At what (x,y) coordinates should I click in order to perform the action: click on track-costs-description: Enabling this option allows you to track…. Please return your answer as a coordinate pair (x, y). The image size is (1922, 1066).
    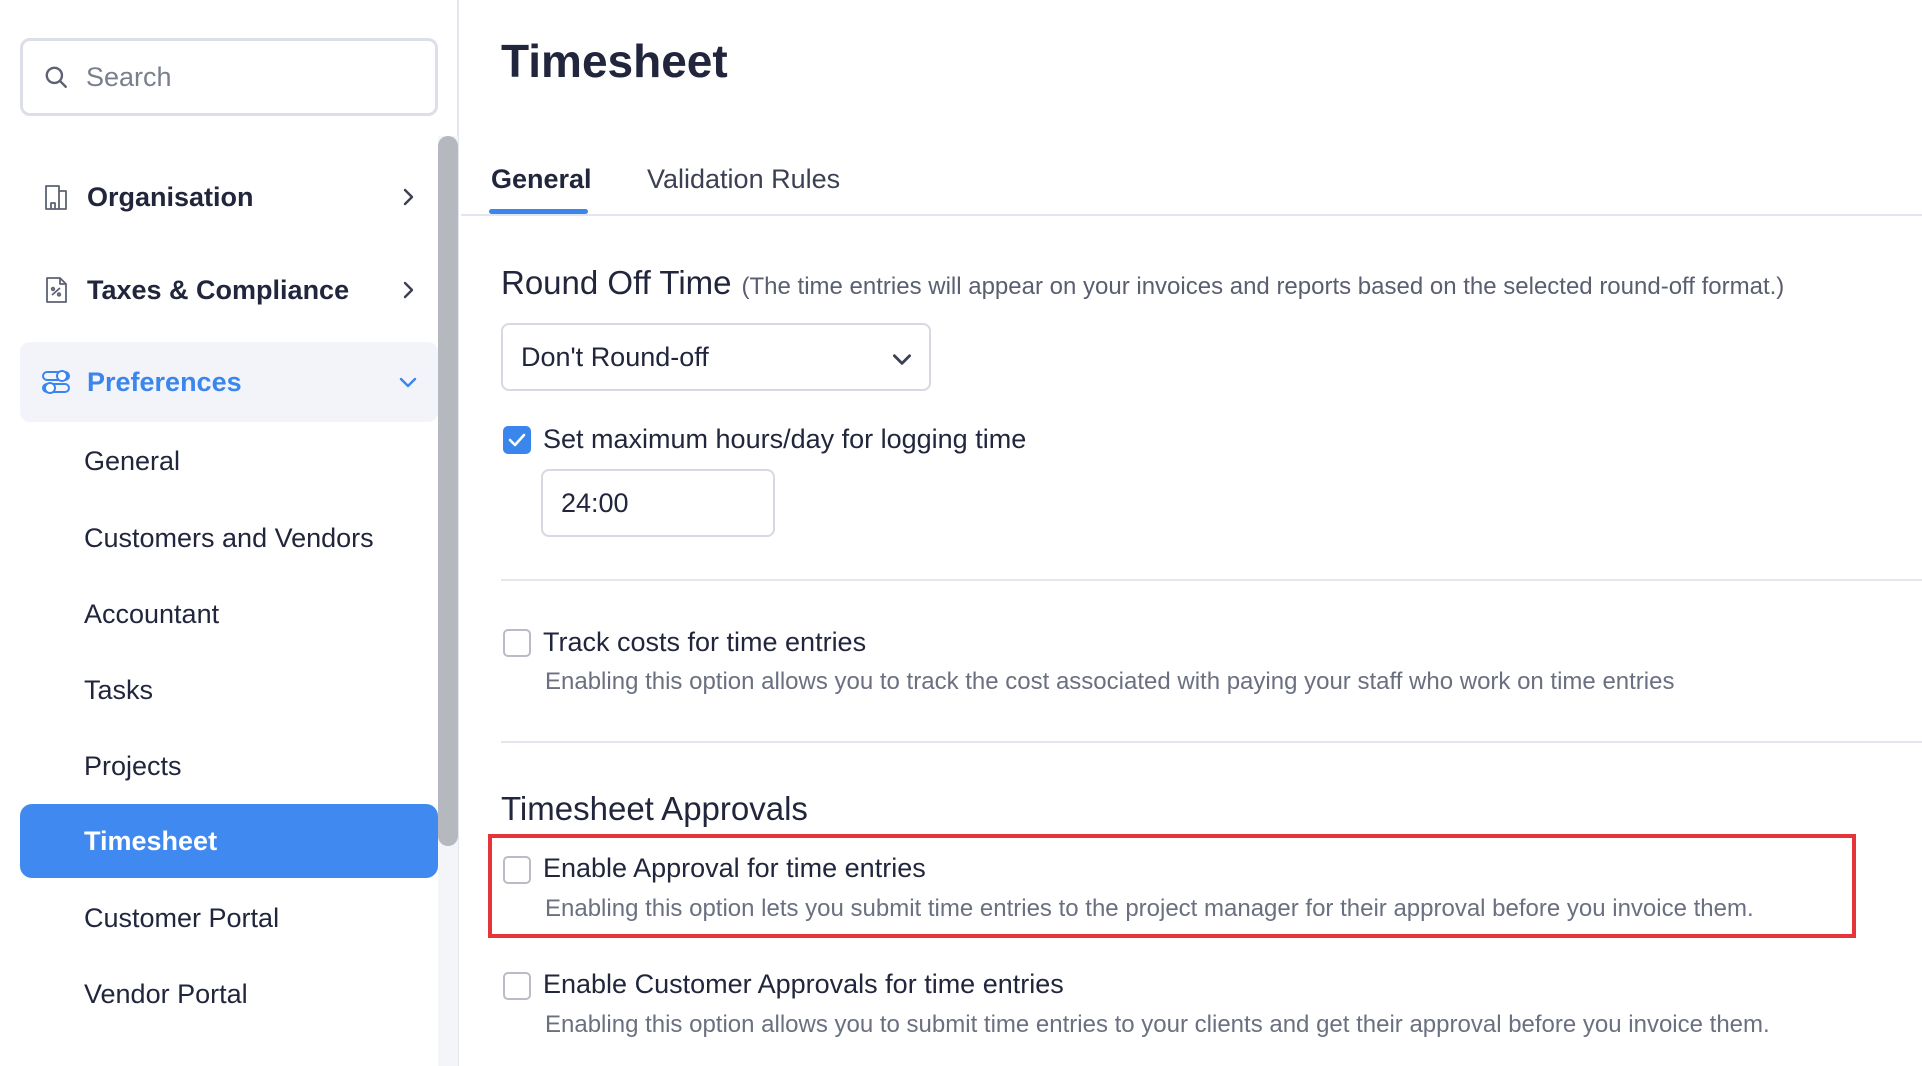
    Looking at the image, I should click on (1110, 681).